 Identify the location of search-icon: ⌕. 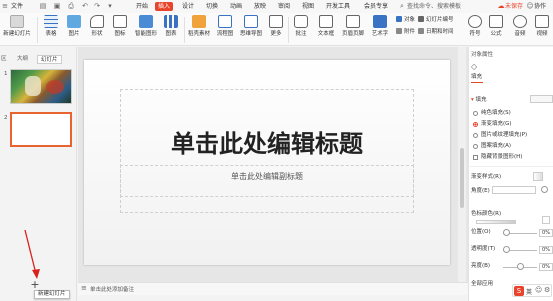
(402, 6).